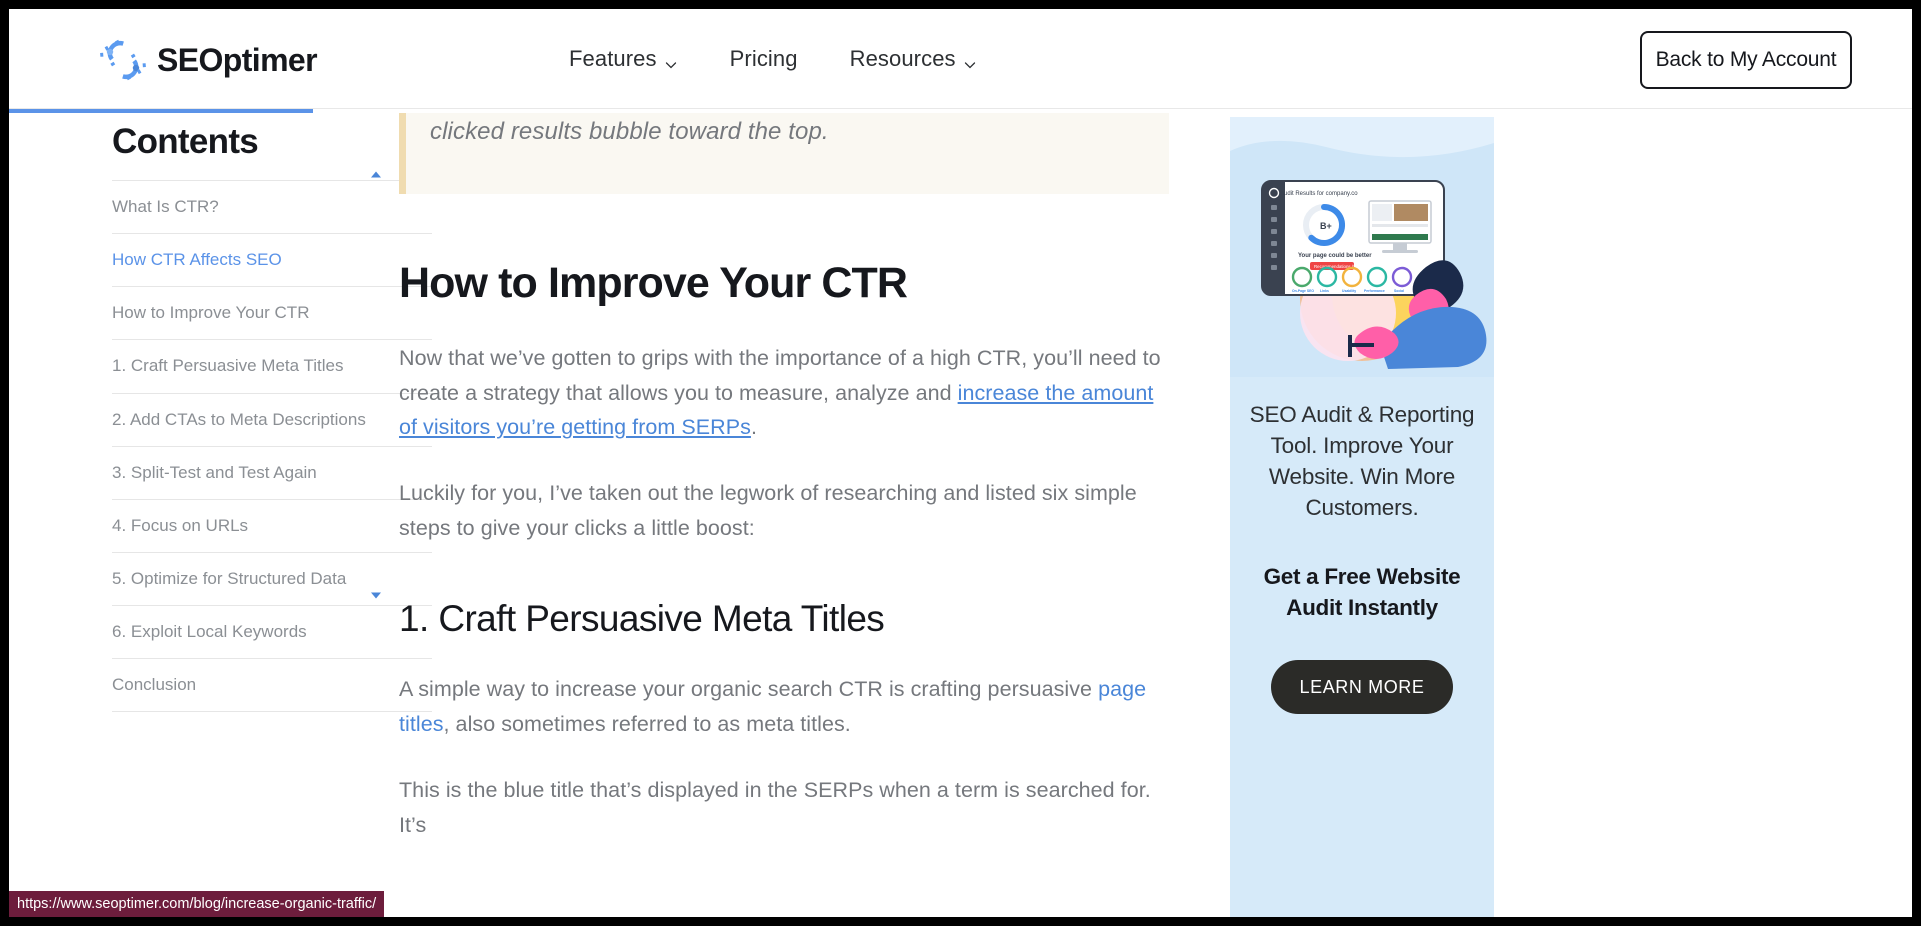 The height and width of the screenshot is (926, 1921). I want to click on nav-item-pricing-label: Pricing, so click(763, 58).